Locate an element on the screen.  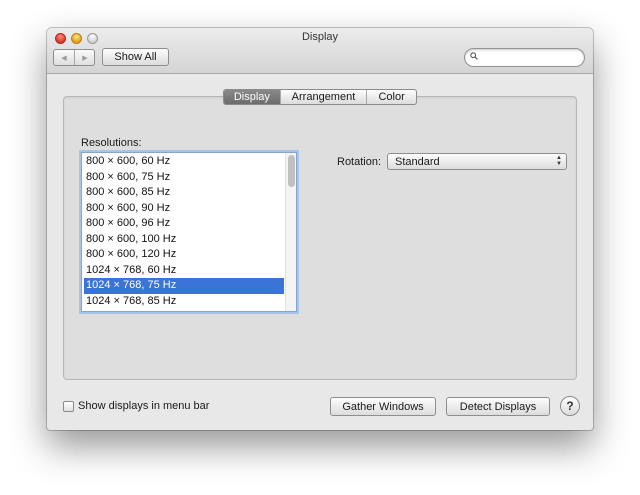
chevron-updown-icon: ▲ ▼ is located at coordinates (559, 161).